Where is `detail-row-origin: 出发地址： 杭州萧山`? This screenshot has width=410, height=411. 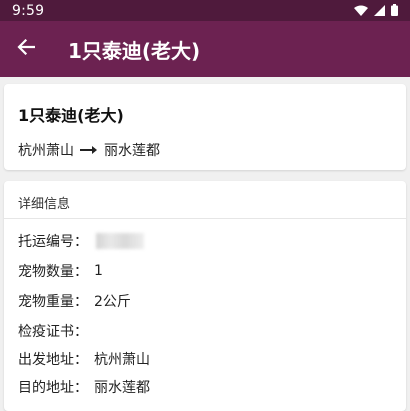 detail-row-origin: 出发地址： 杭州萧山 is located at coordinates (84, 359).